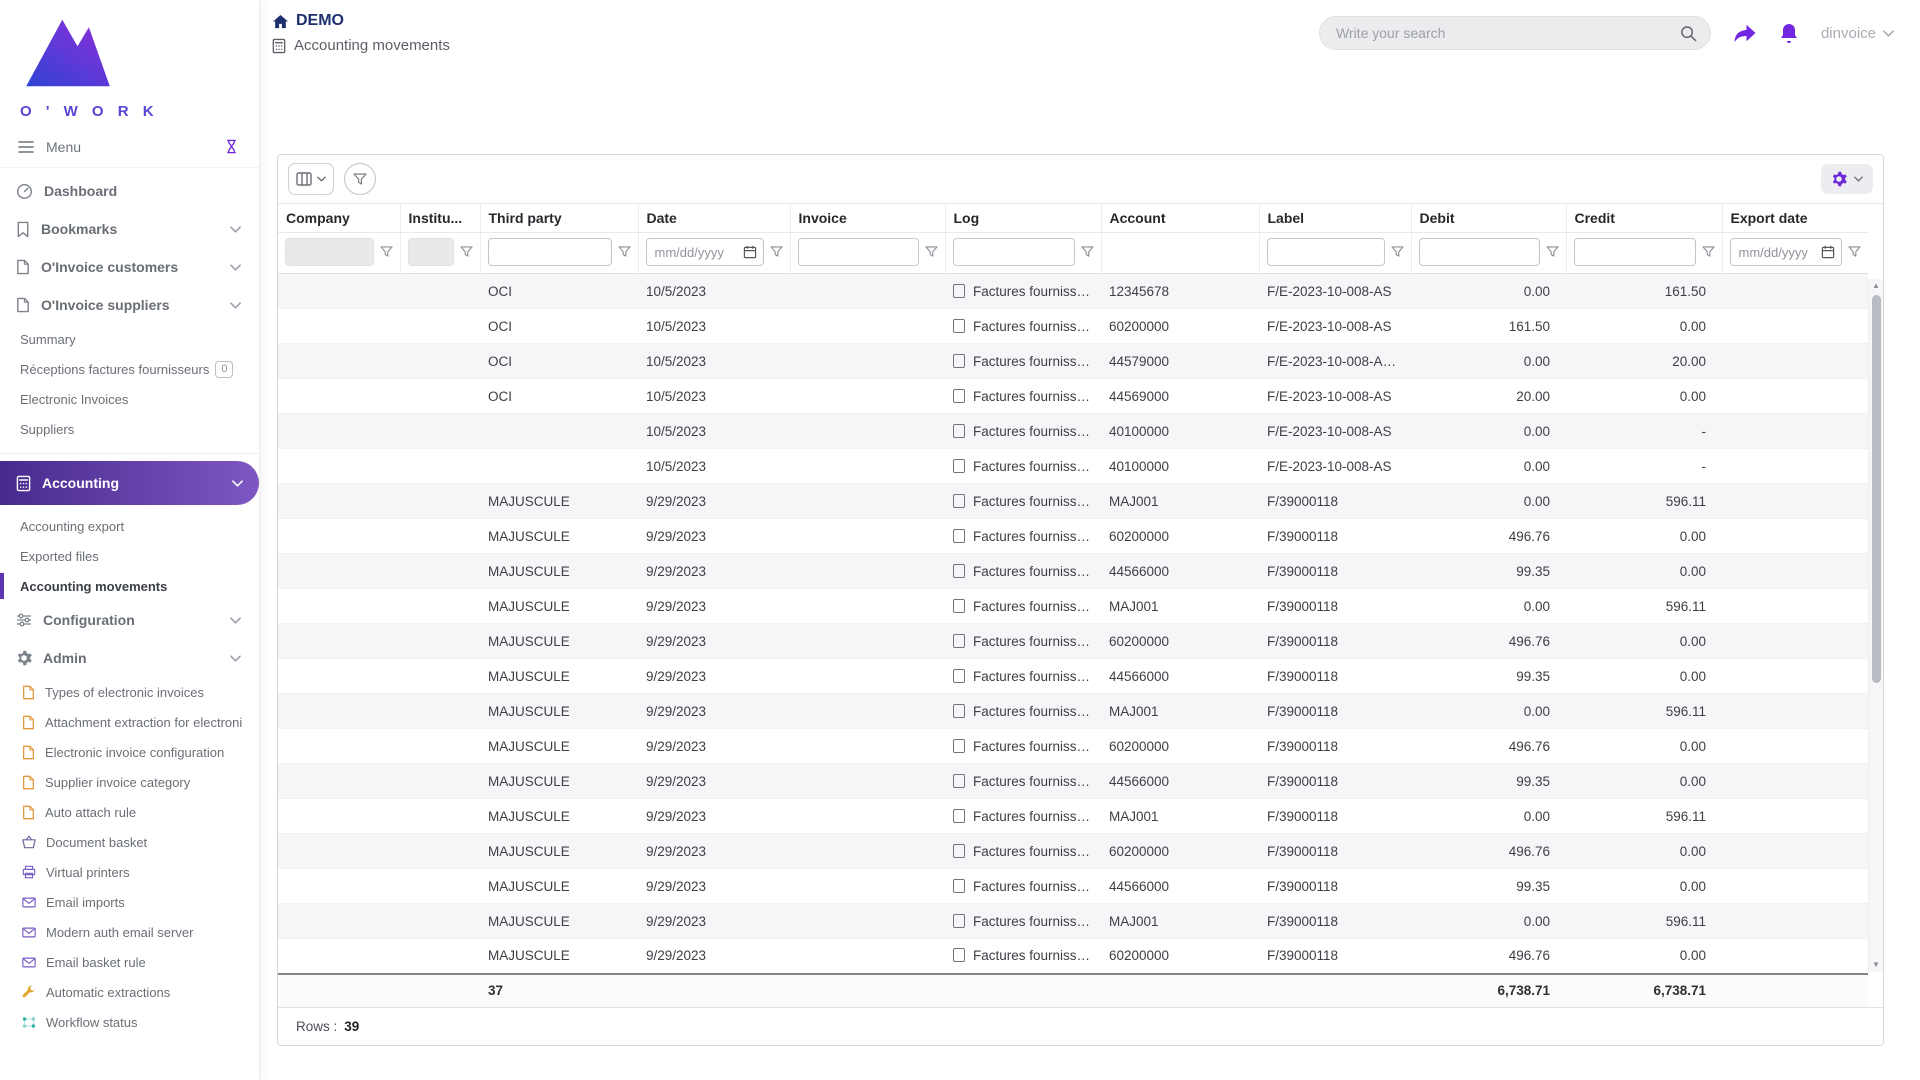 The width and height of the screenshot is (1920, 1080). I want to click on col-header-credit: Credit, so click(1644, 218).